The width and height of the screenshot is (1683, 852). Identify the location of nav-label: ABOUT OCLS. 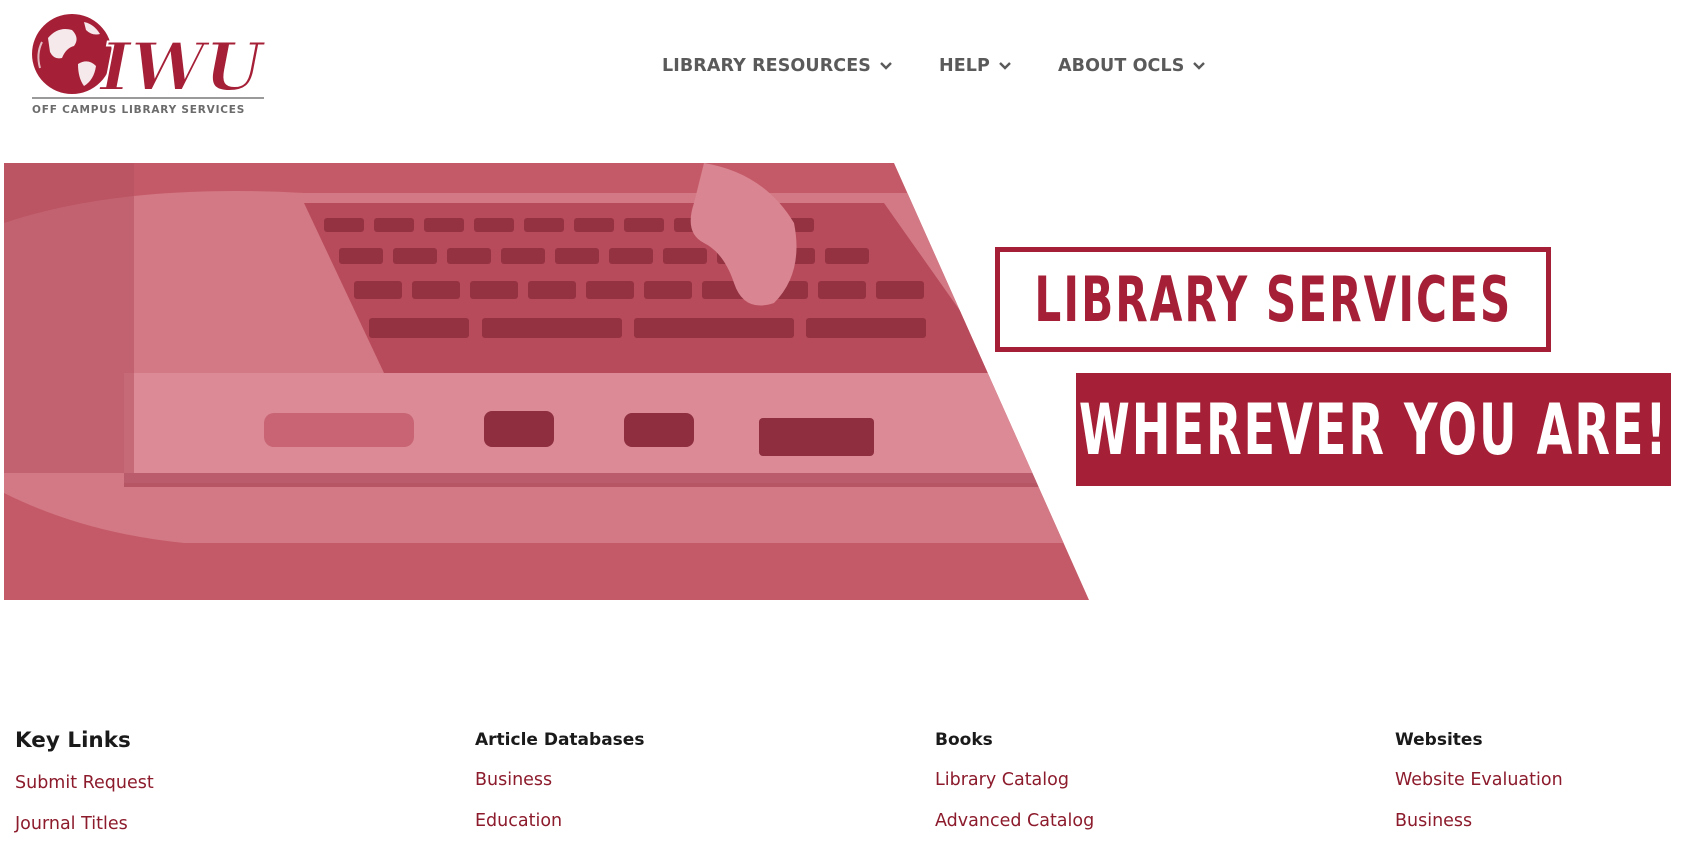
(1121, 66).